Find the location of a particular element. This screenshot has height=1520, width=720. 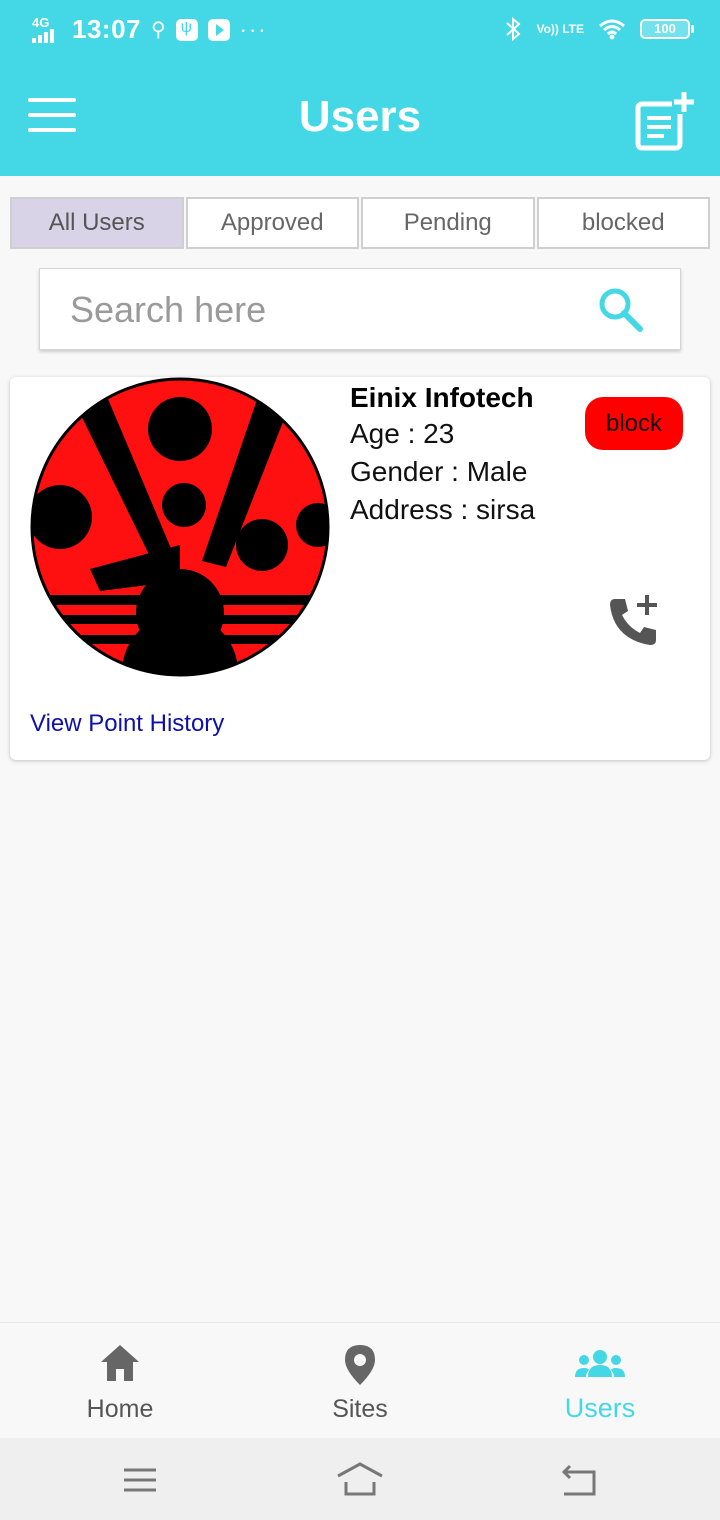

search-input is located at coordinates (330, 310).